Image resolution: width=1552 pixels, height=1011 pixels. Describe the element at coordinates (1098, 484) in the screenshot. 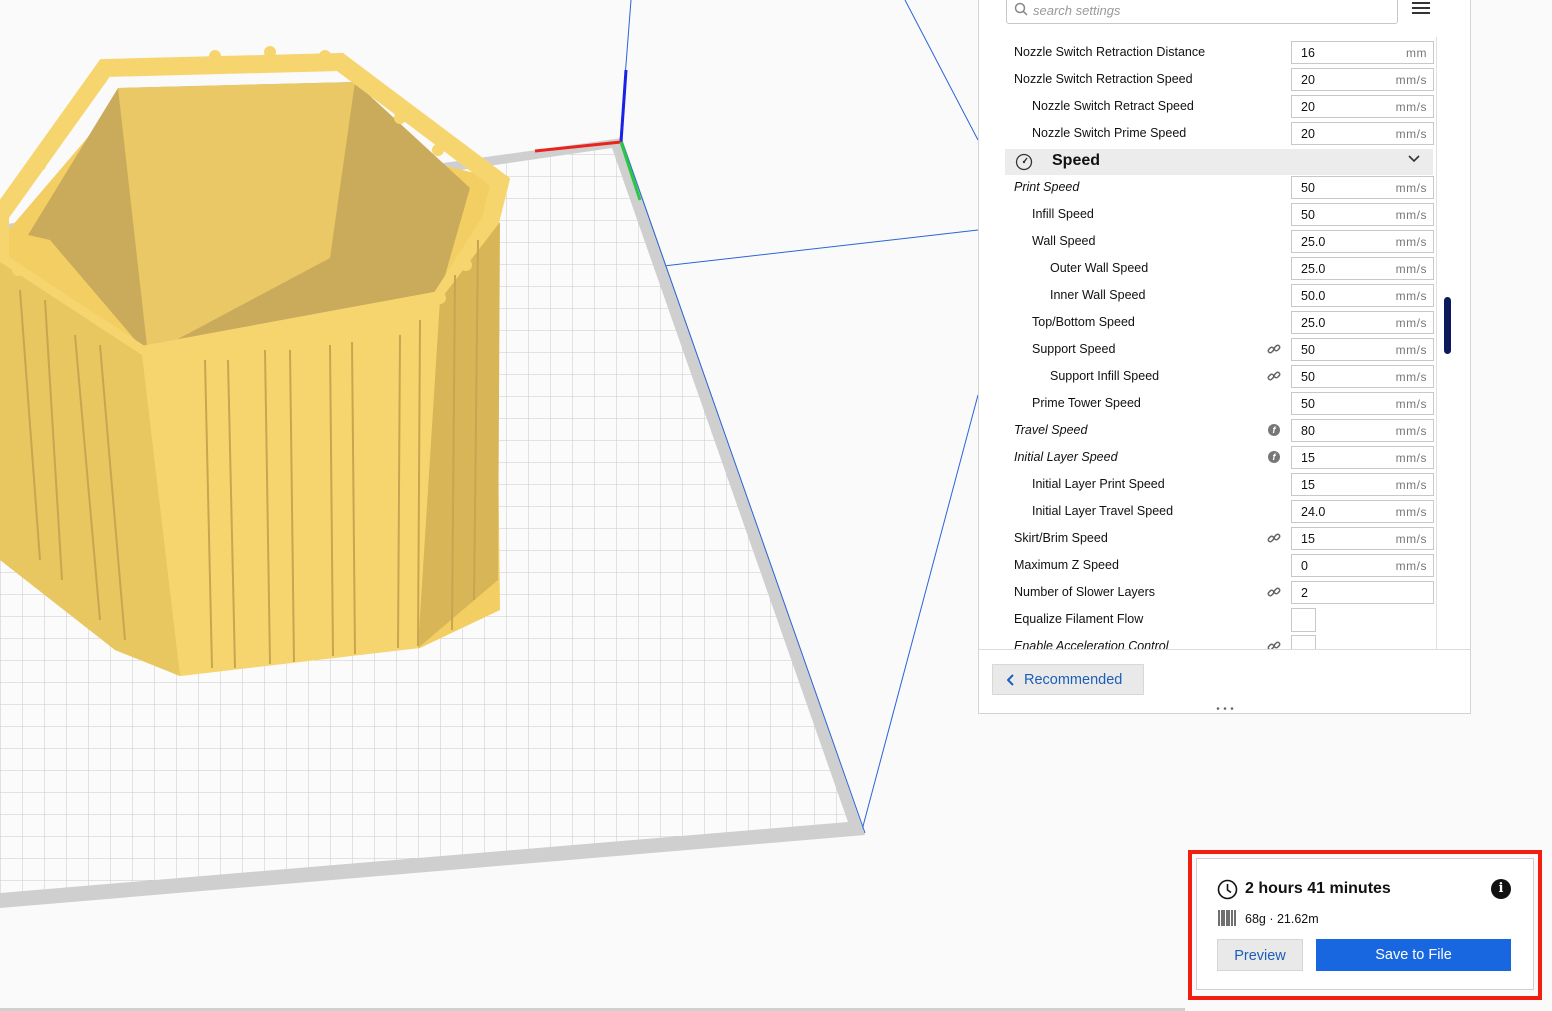

I see `setting-label: Initial Layer Print Speed` at that location.